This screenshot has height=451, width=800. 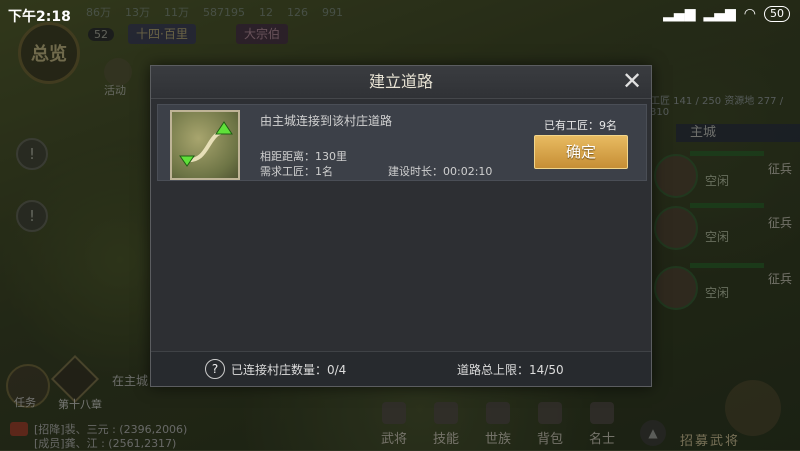 I want to click on wifi-icon: ◠, so click(x=749, y=14).